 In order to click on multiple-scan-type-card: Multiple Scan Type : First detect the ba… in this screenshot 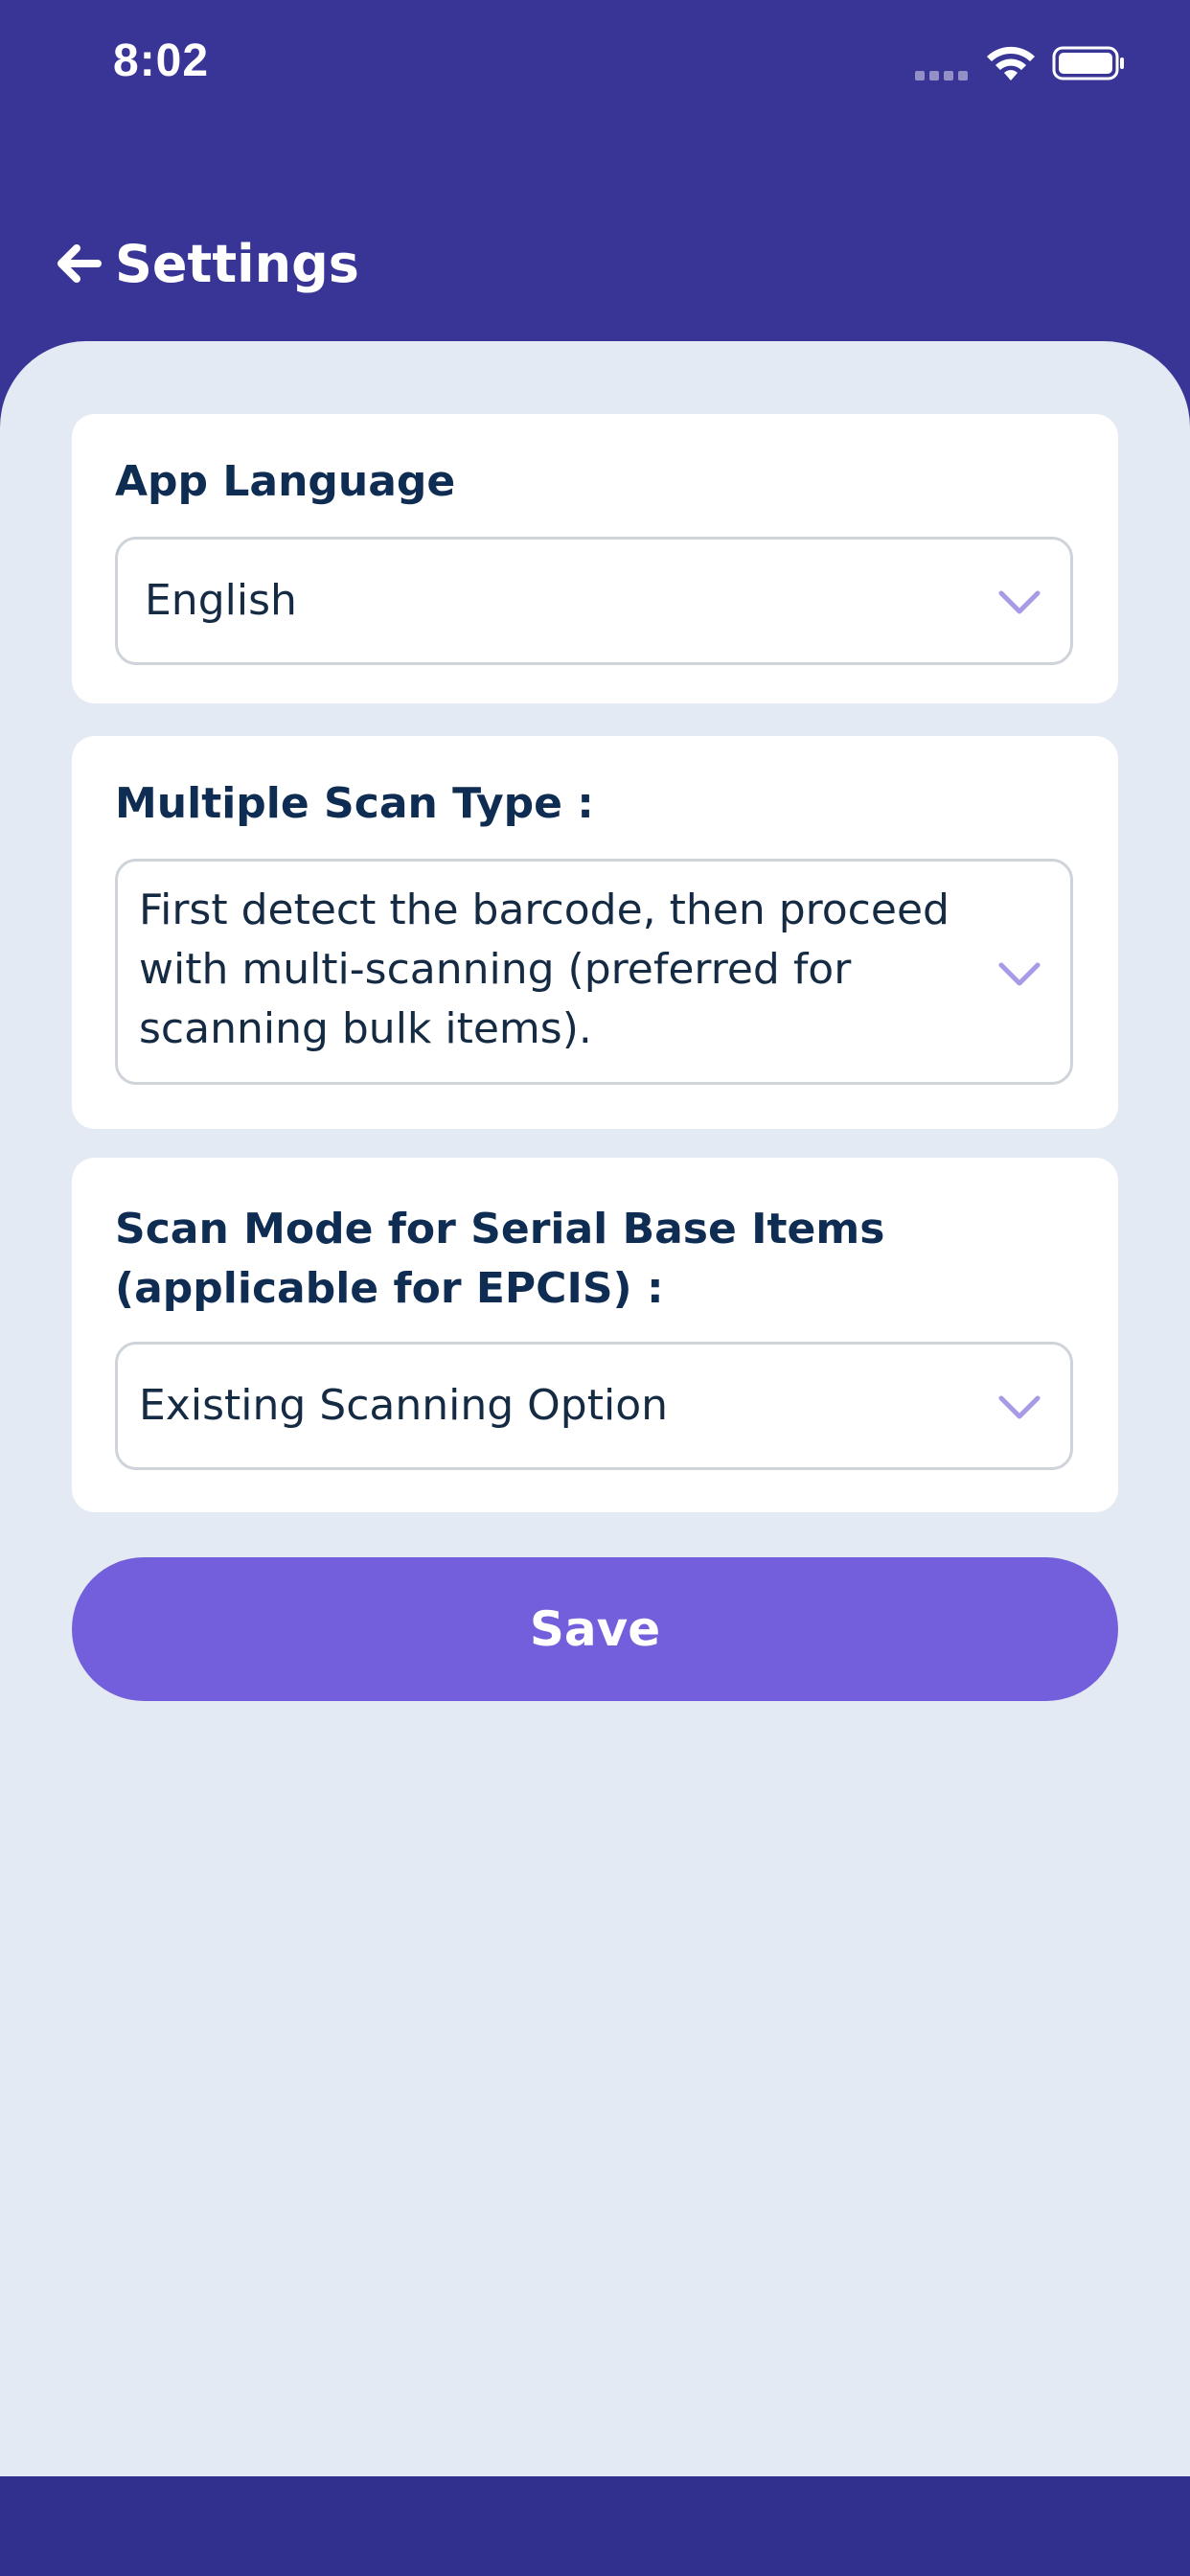, I will do `click(595, 932)`.